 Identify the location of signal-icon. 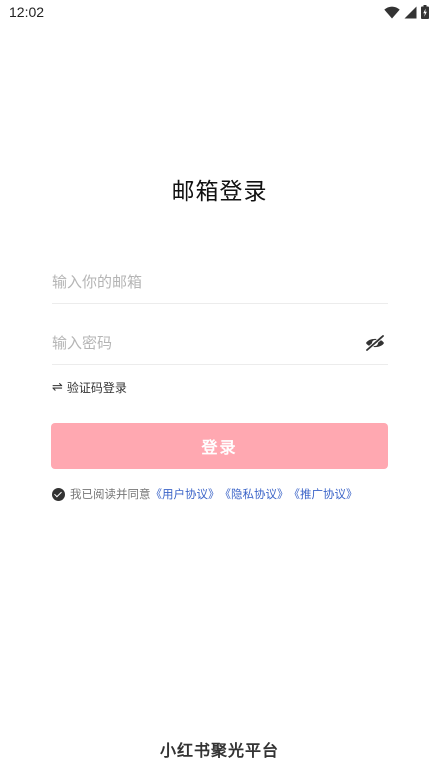
(410, 12).